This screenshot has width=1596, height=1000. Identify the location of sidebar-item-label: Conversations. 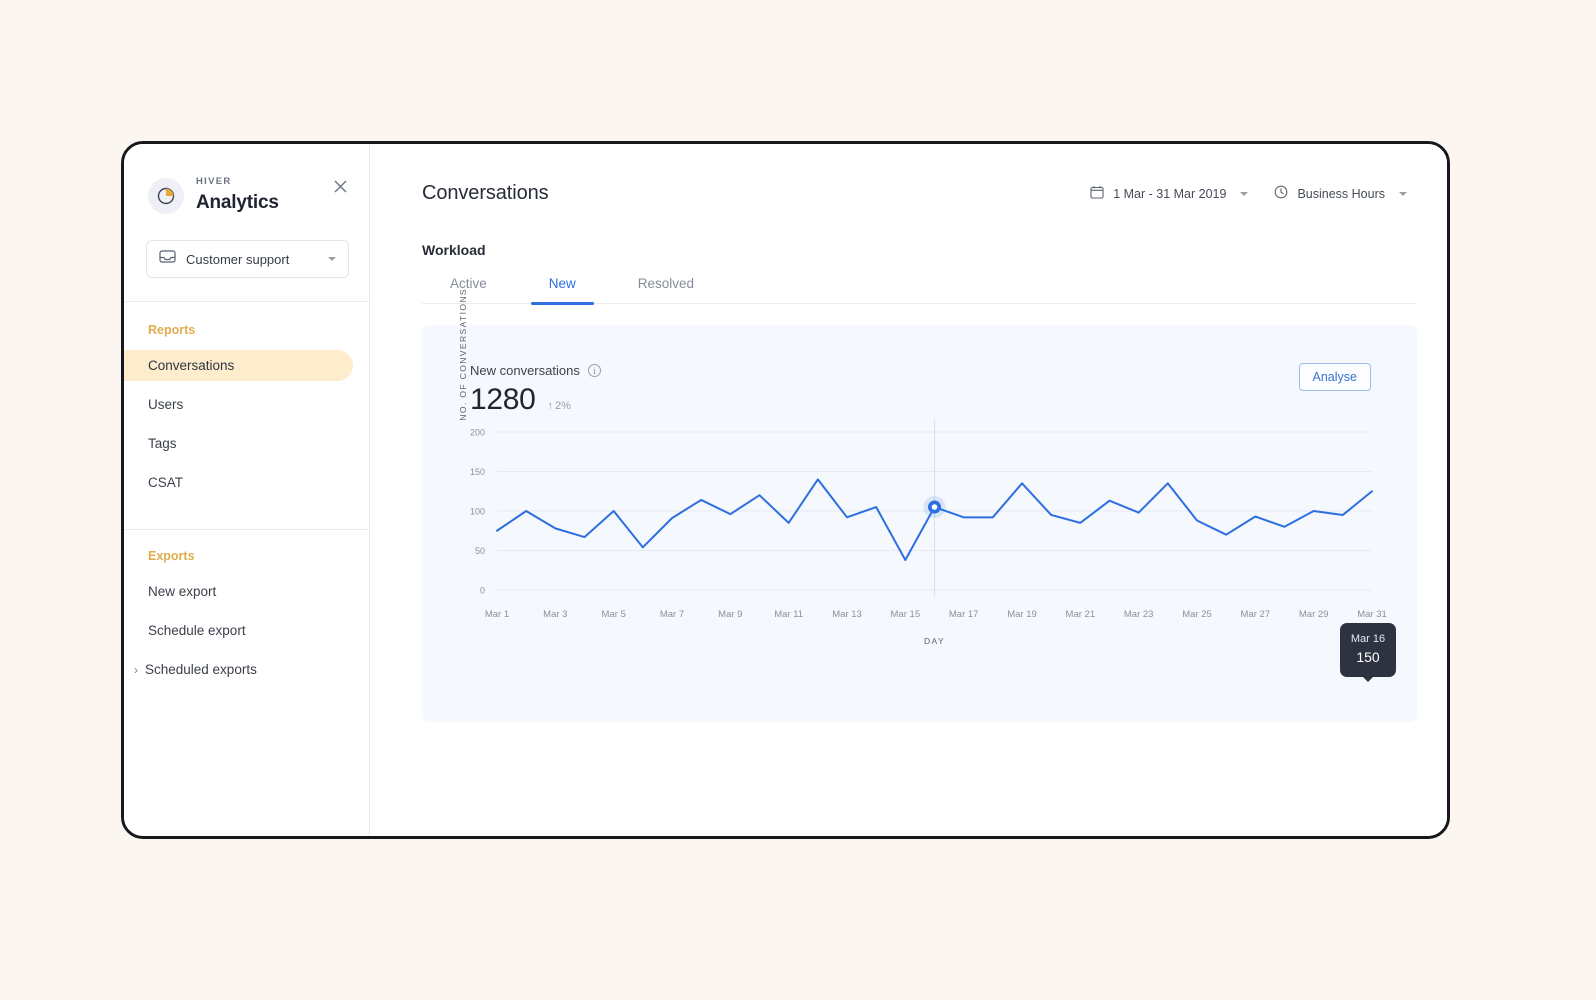
(191, 365).